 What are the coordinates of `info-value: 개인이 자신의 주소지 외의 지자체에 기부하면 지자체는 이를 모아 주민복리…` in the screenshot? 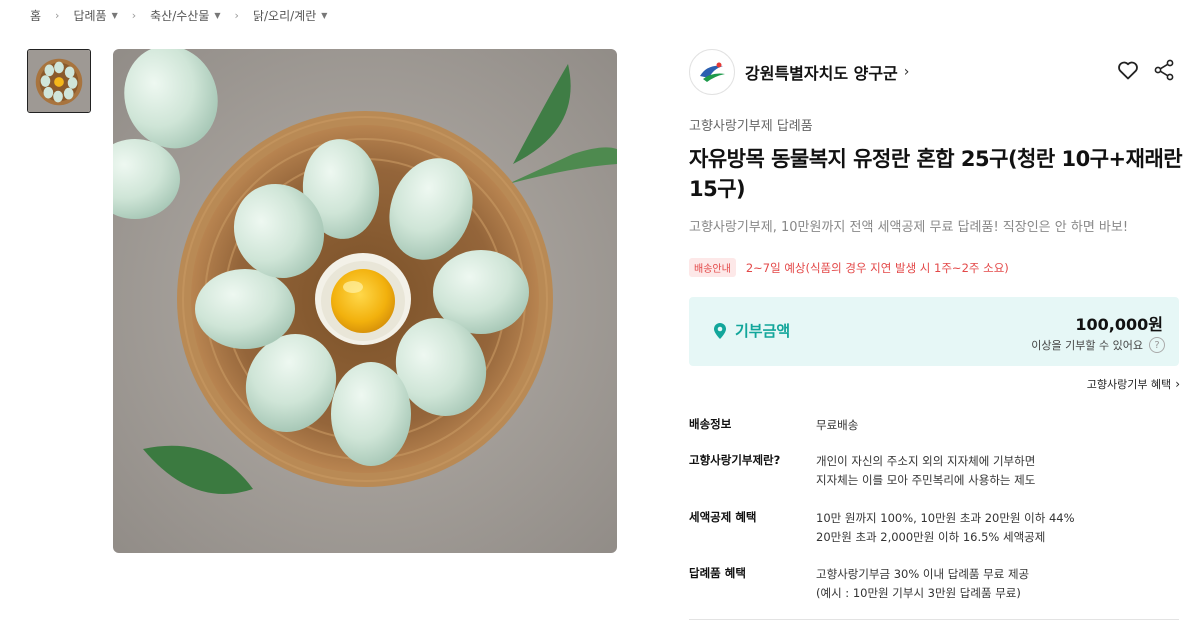 It's located at (925, 471).